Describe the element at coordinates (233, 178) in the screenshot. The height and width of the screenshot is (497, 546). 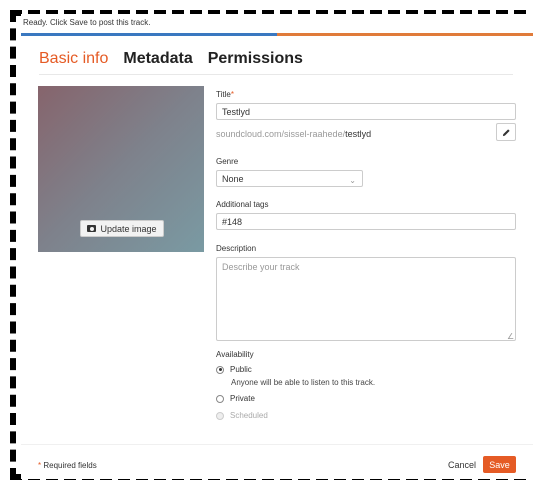
I see `genre-value: None` at that location.